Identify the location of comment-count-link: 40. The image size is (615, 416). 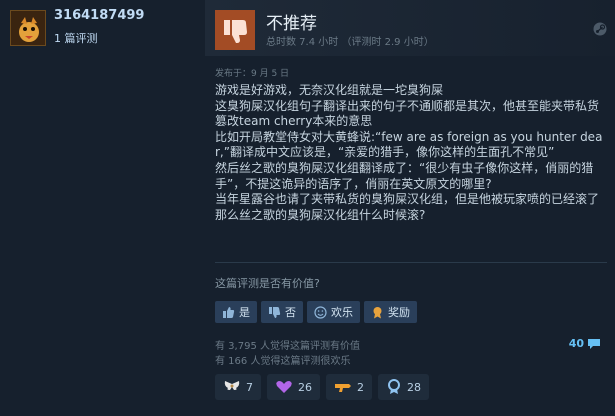
(585, 343).